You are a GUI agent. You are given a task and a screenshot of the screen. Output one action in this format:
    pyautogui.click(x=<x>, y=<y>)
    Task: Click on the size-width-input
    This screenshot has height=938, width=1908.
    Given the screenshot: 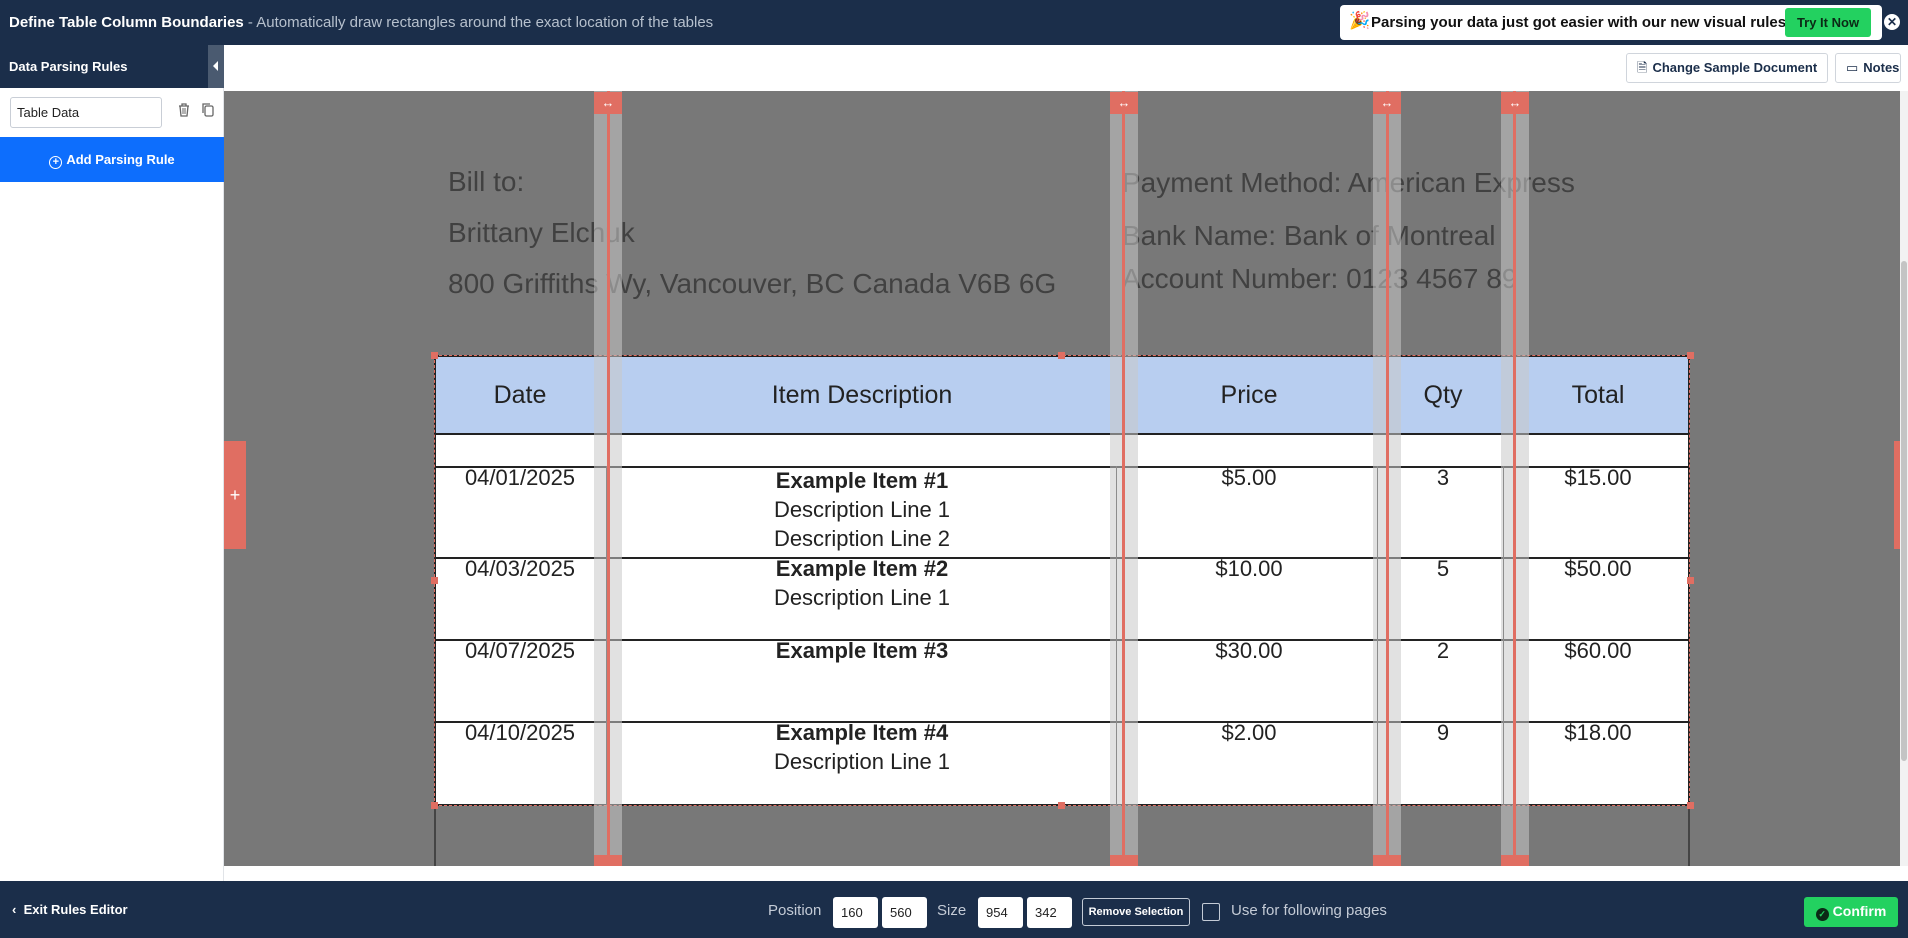 What is the action you would take?
    pyautogui.click(x=1000, y=912)
    